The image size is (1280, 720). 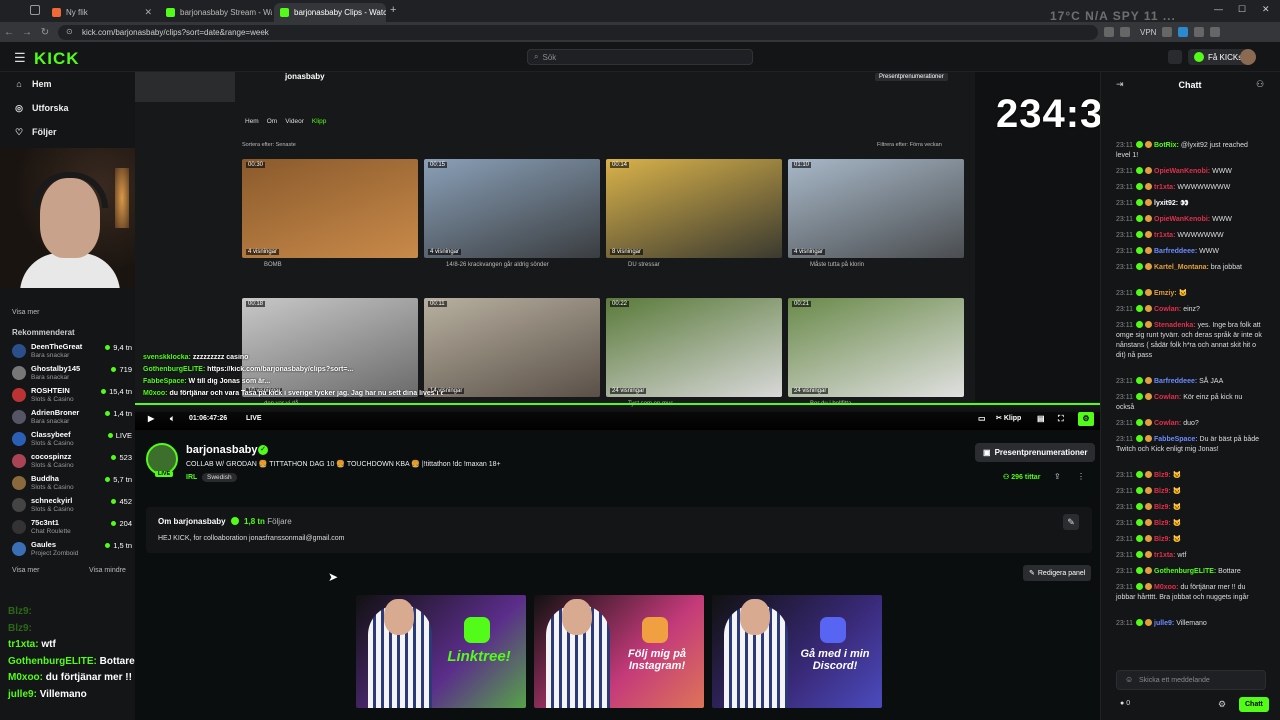 What do you see at coordinates (151, 418) in the screenshot?
I see `play-icon: ▶` at bounding box center [151, 418].